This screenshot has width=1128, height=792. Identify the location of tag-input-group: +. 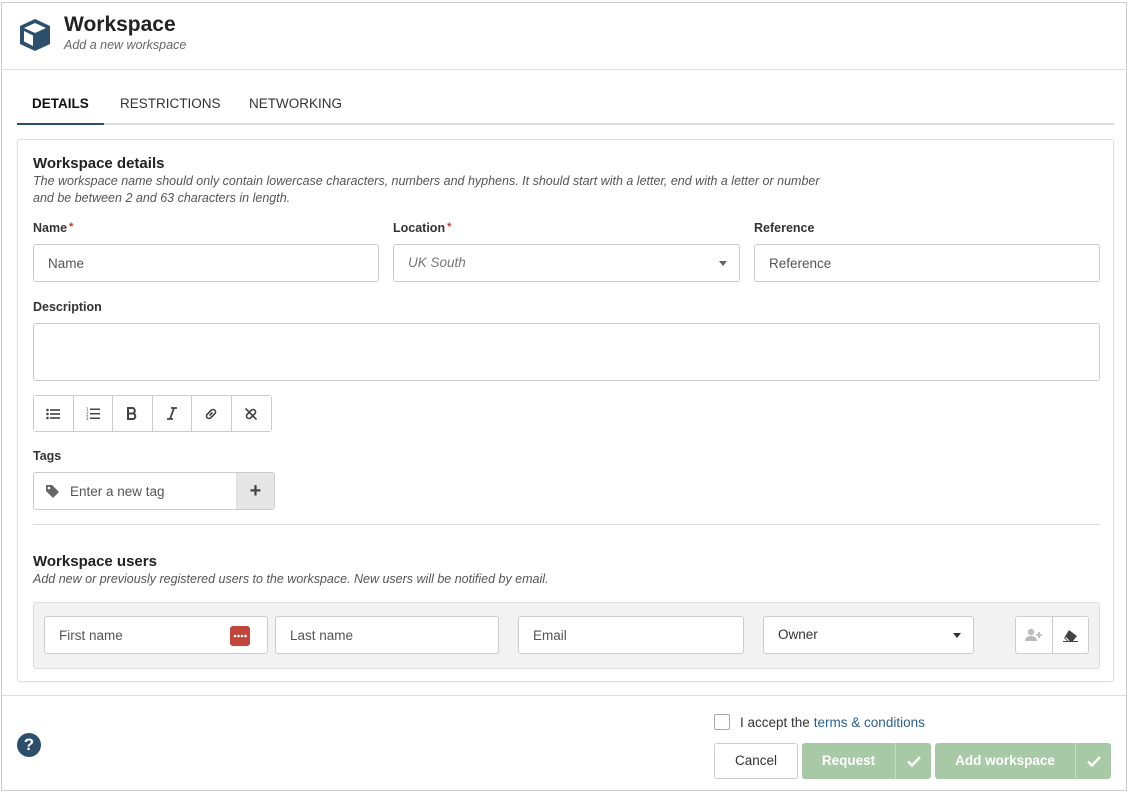
(154, 491).